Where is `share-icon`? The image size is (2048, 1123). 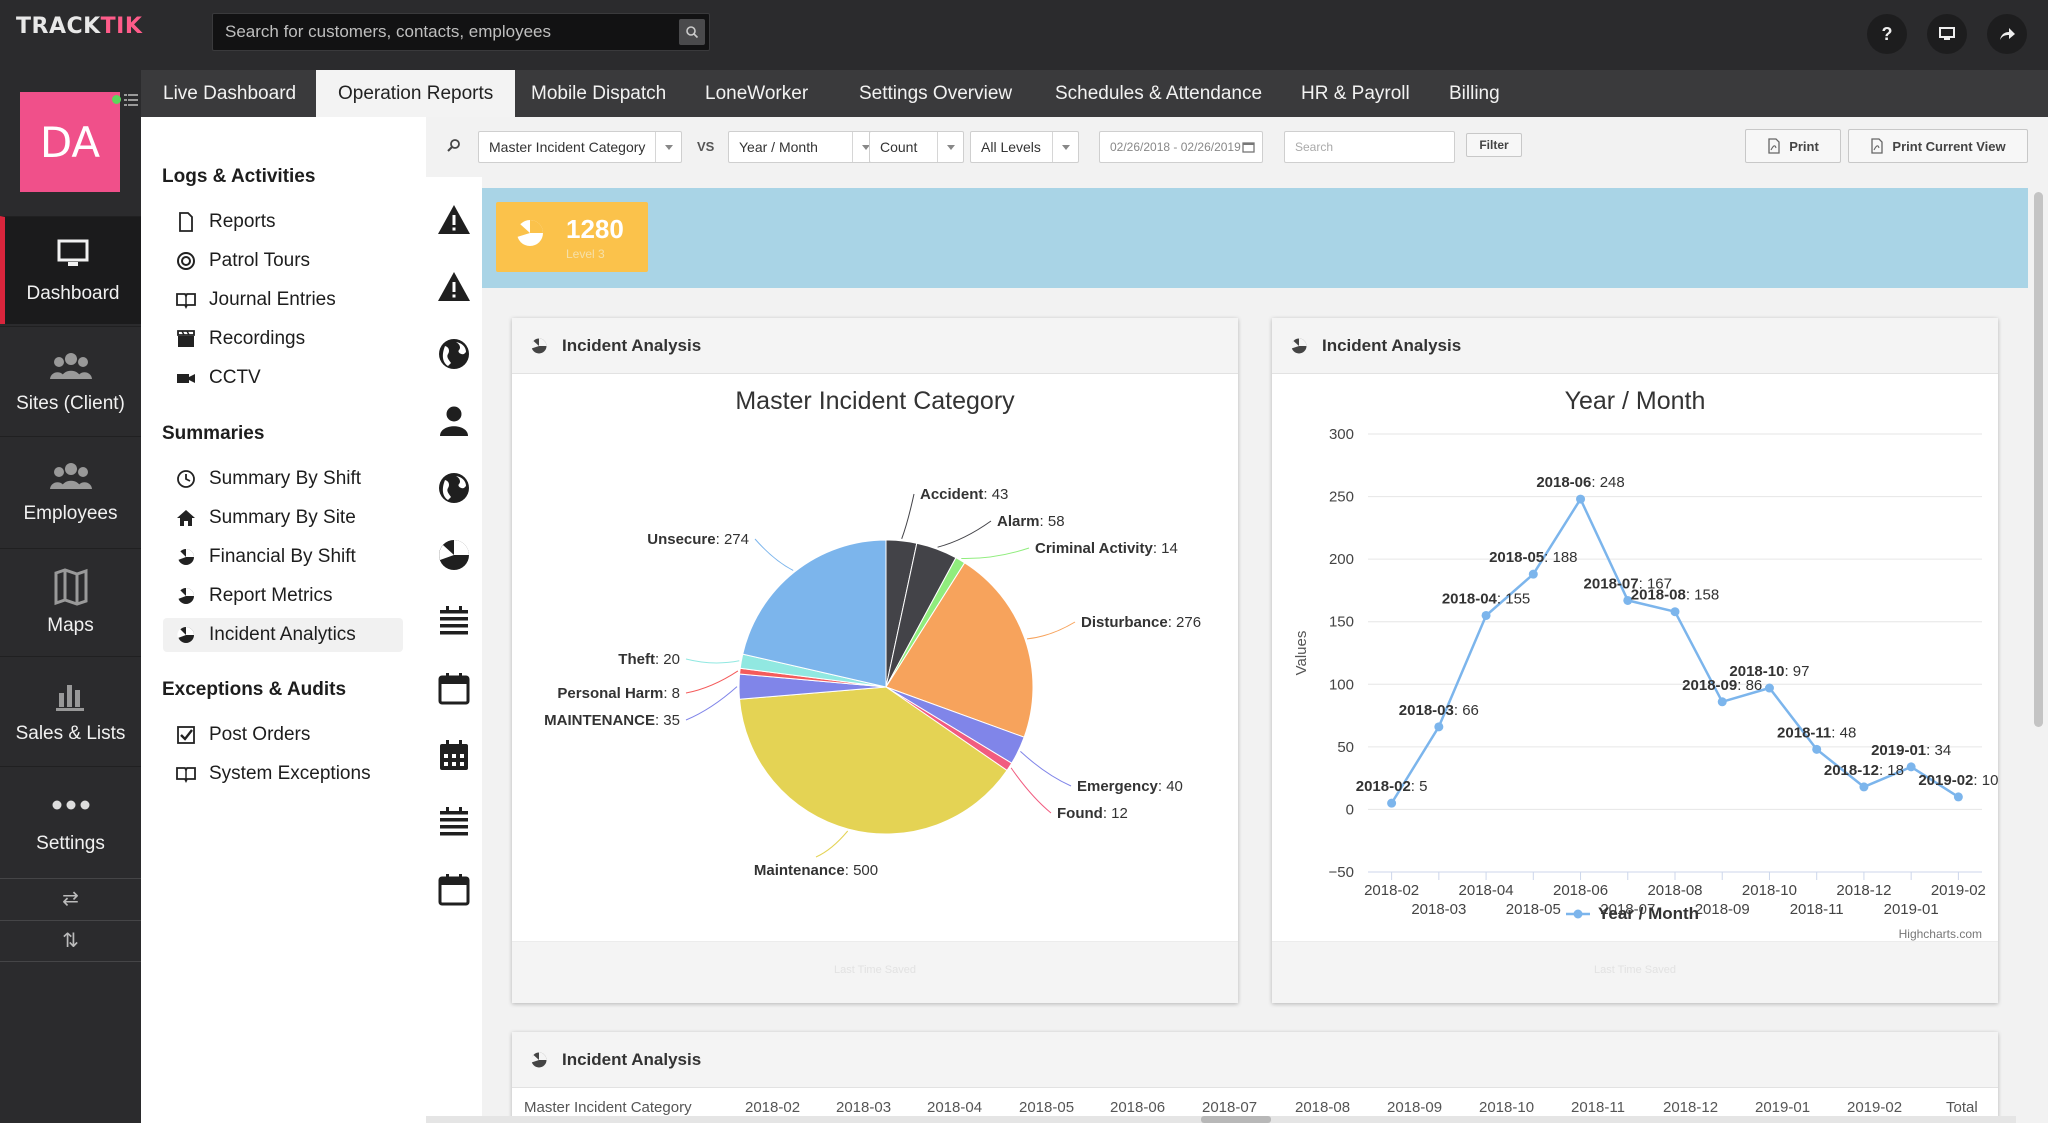 share-icon is located at coordinates (2007, 34).